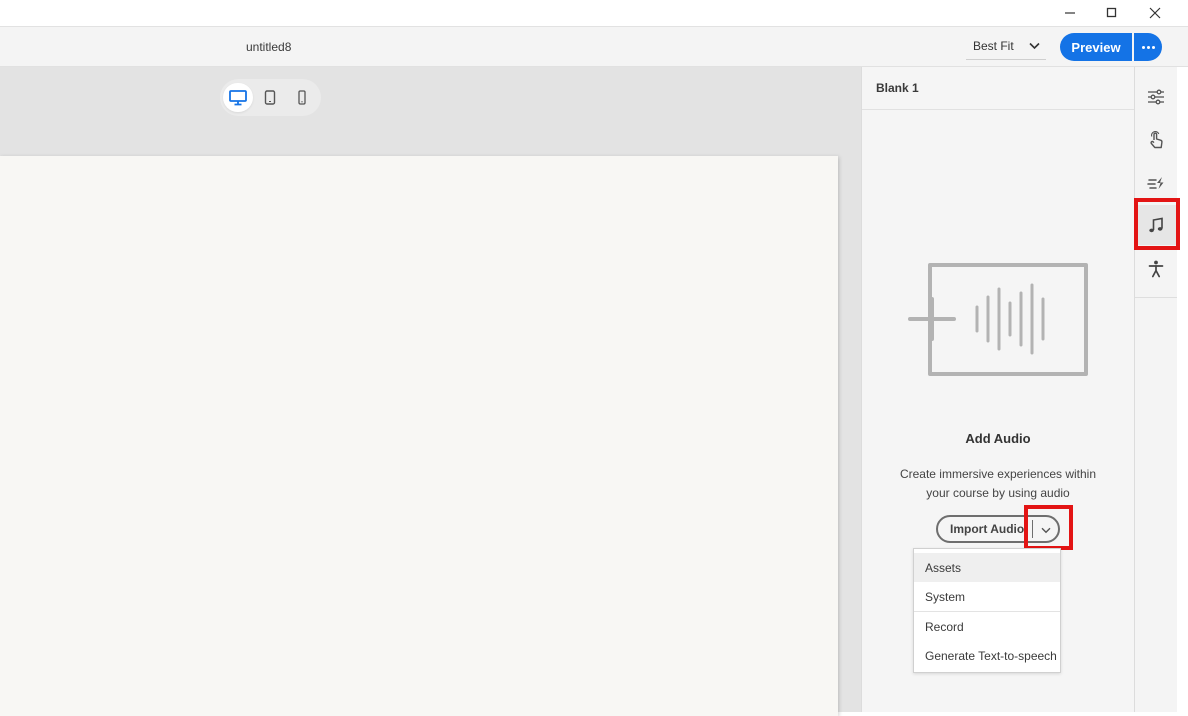 This screenshot has height=716, width=1188. I want to click on more-options-button, so click(1148, 47).